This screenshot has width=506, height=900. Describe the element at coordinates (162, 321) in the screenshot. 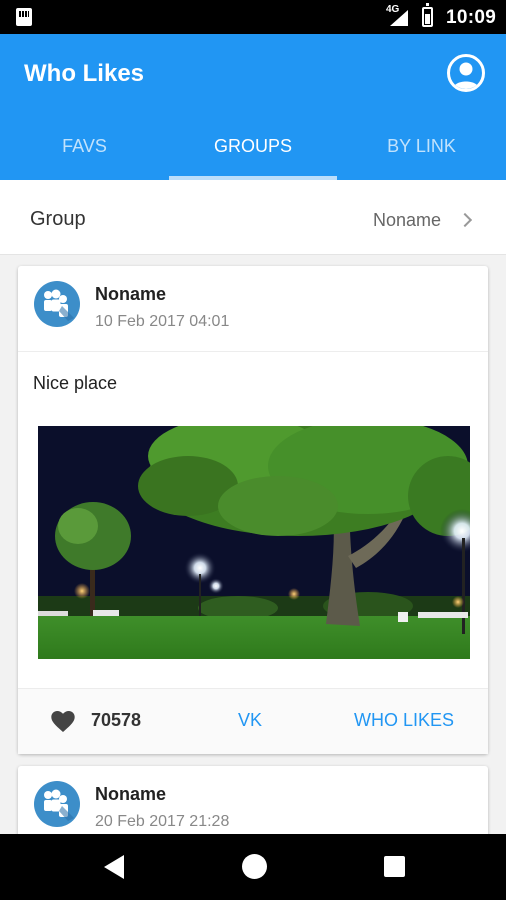

I see `post-date: 10 Feb 2017 04:01` at that location.